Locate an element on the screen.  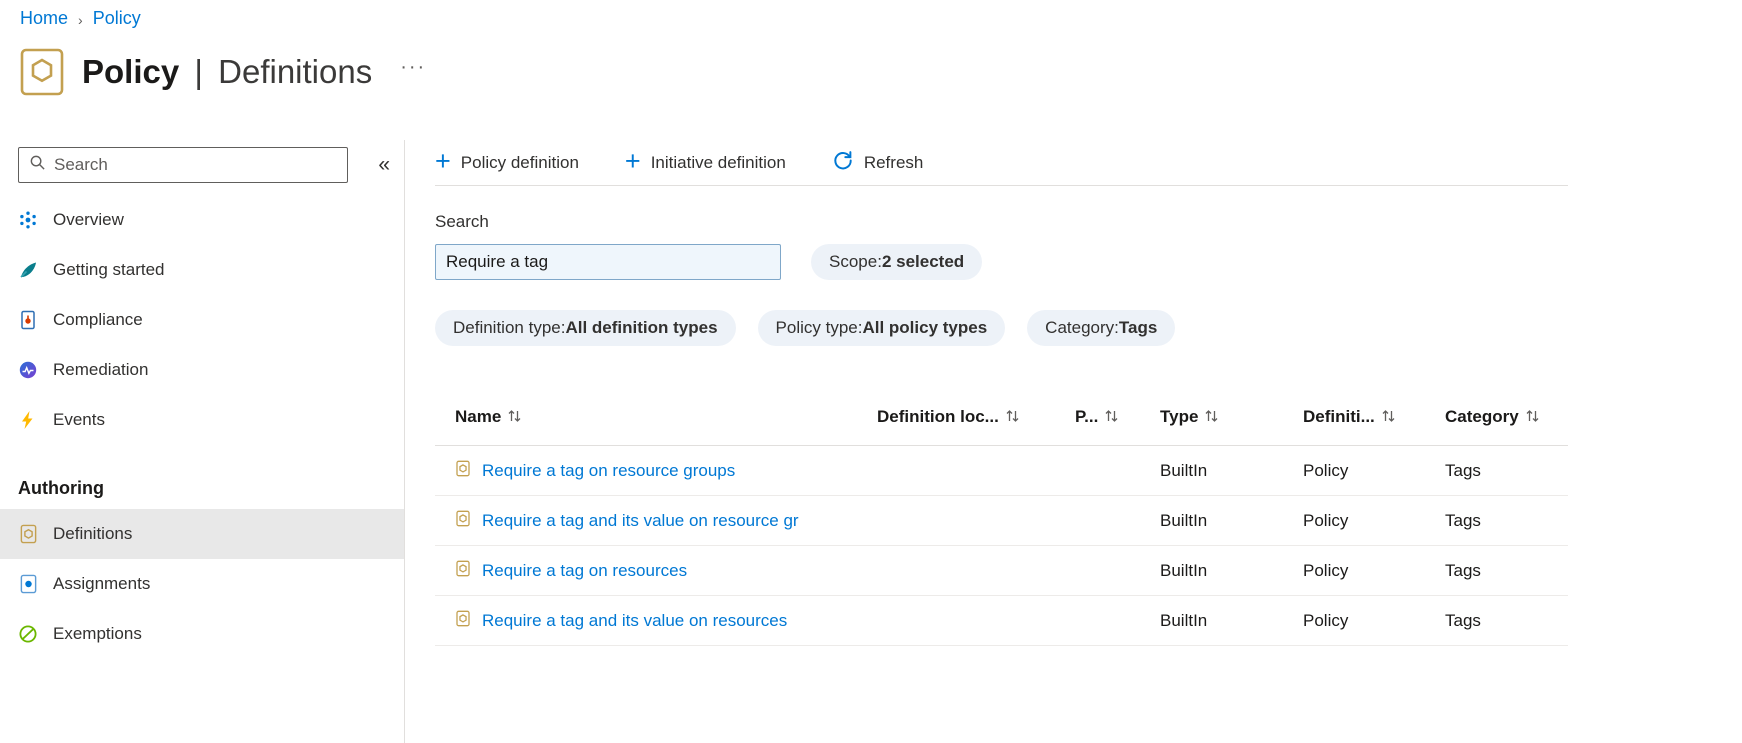
policy-definition-label: Policy definition is located at coordinates (519, 162).